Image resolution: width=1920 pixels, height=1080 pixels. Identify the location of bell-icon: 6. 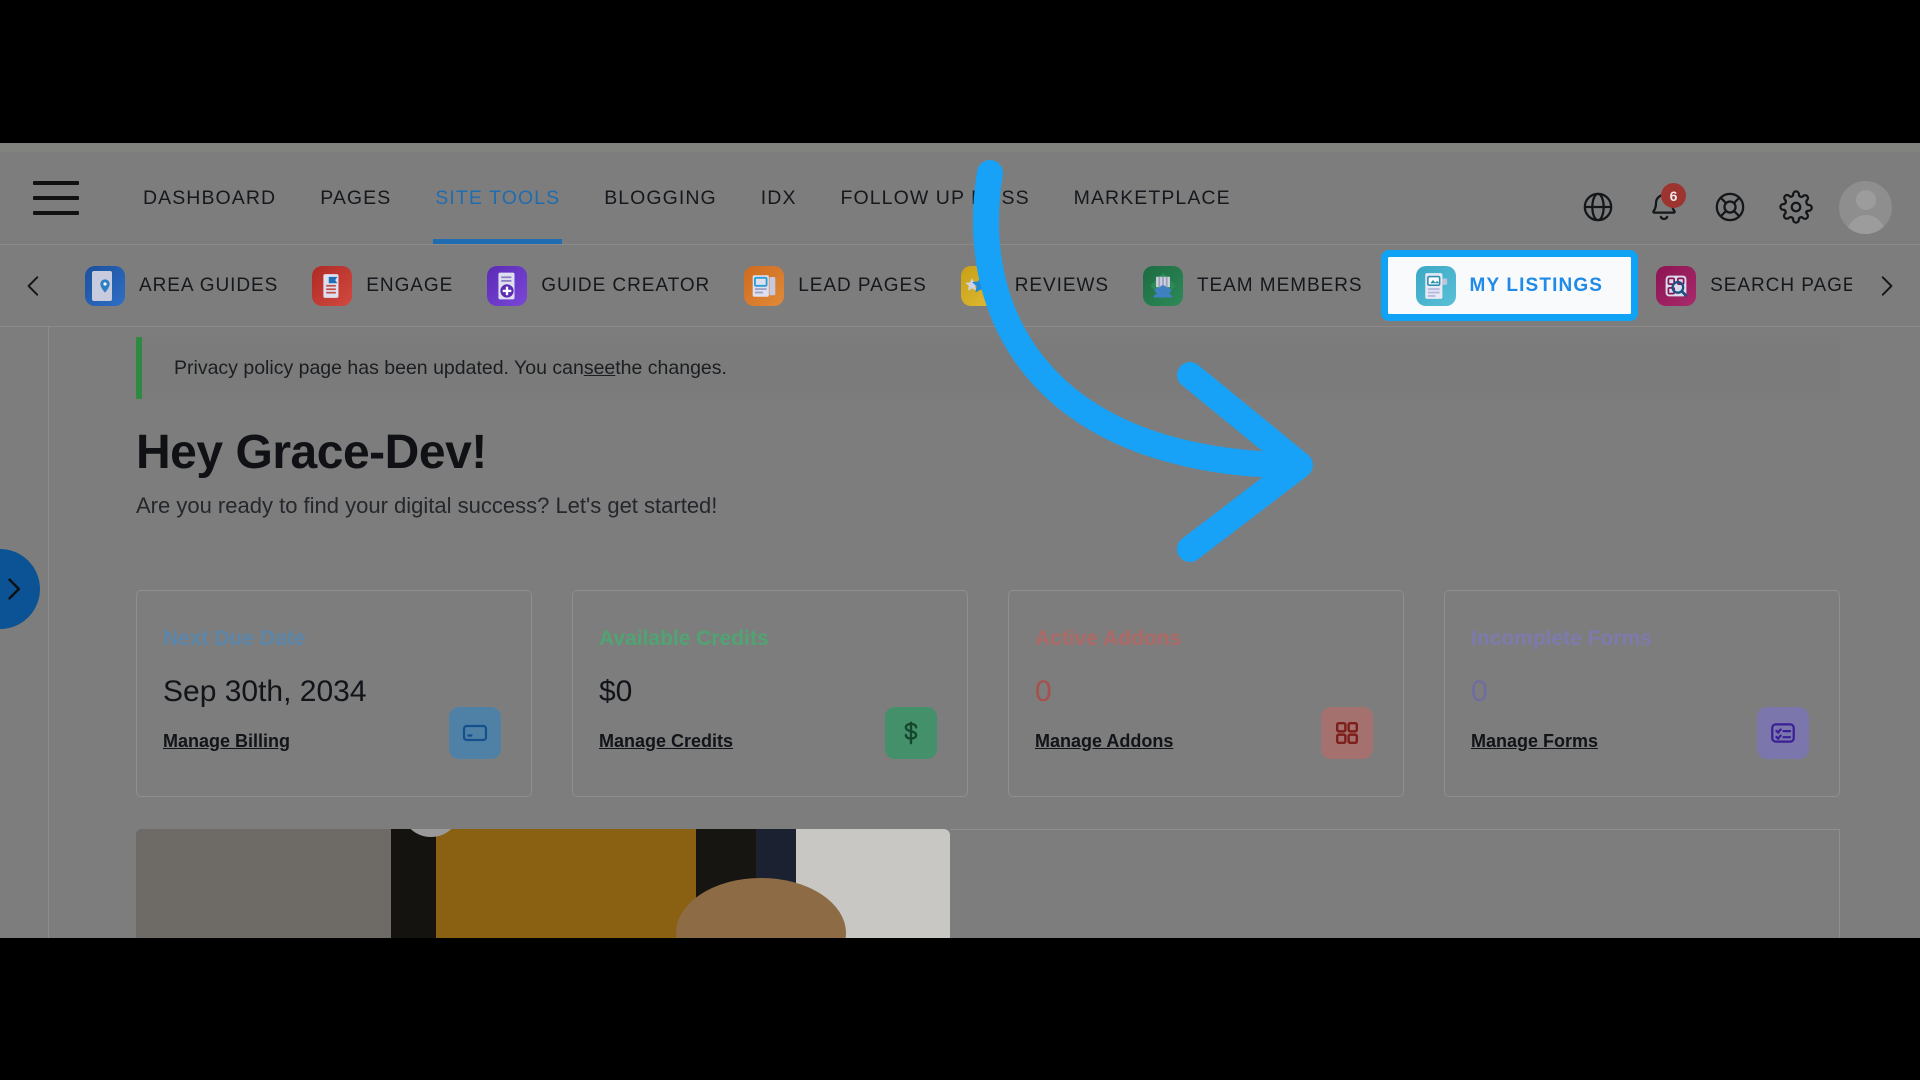
(1664, 207).